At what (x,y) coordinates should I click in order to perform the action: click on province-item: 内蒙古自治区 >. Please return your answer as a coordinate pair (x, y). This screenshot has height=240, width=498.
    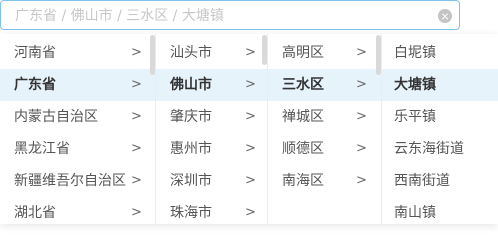
    Looking at the image, I should click on (77, 117).